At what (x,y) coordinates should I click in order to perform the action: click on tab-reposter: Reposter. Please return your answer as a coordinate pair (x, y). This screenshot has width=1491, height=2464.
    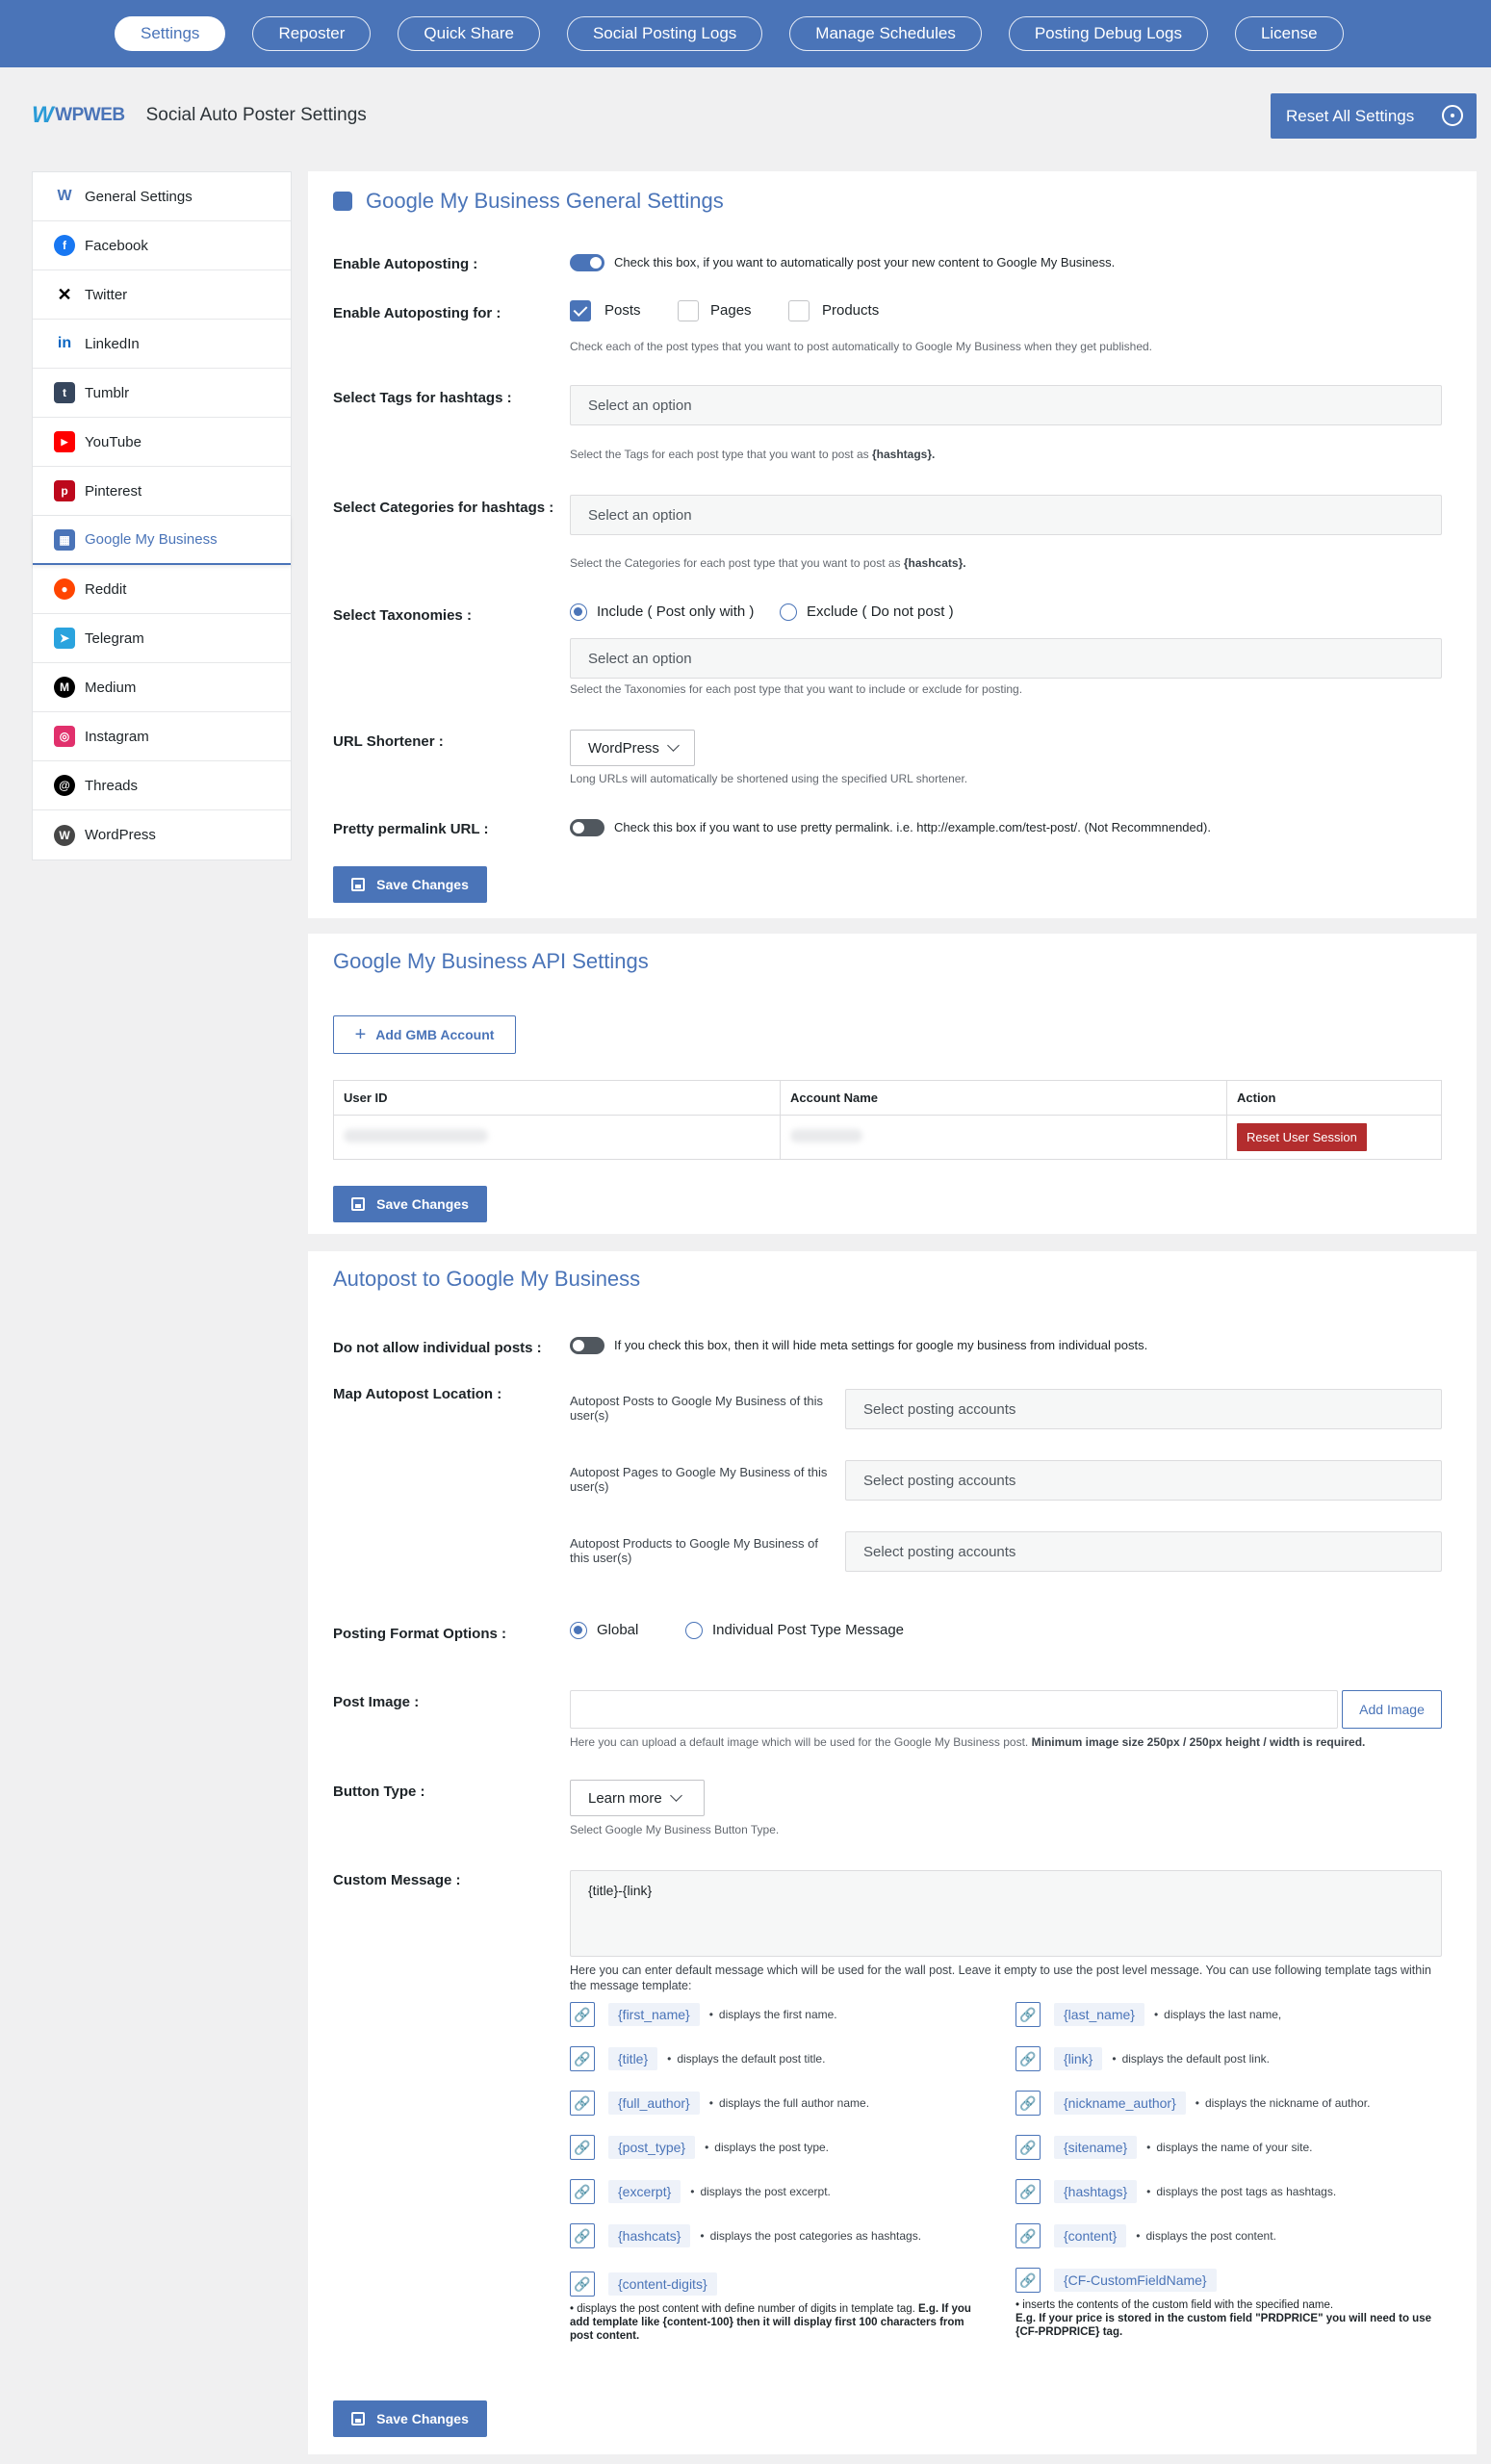
    Looking at the image, I should click on (312, 33).